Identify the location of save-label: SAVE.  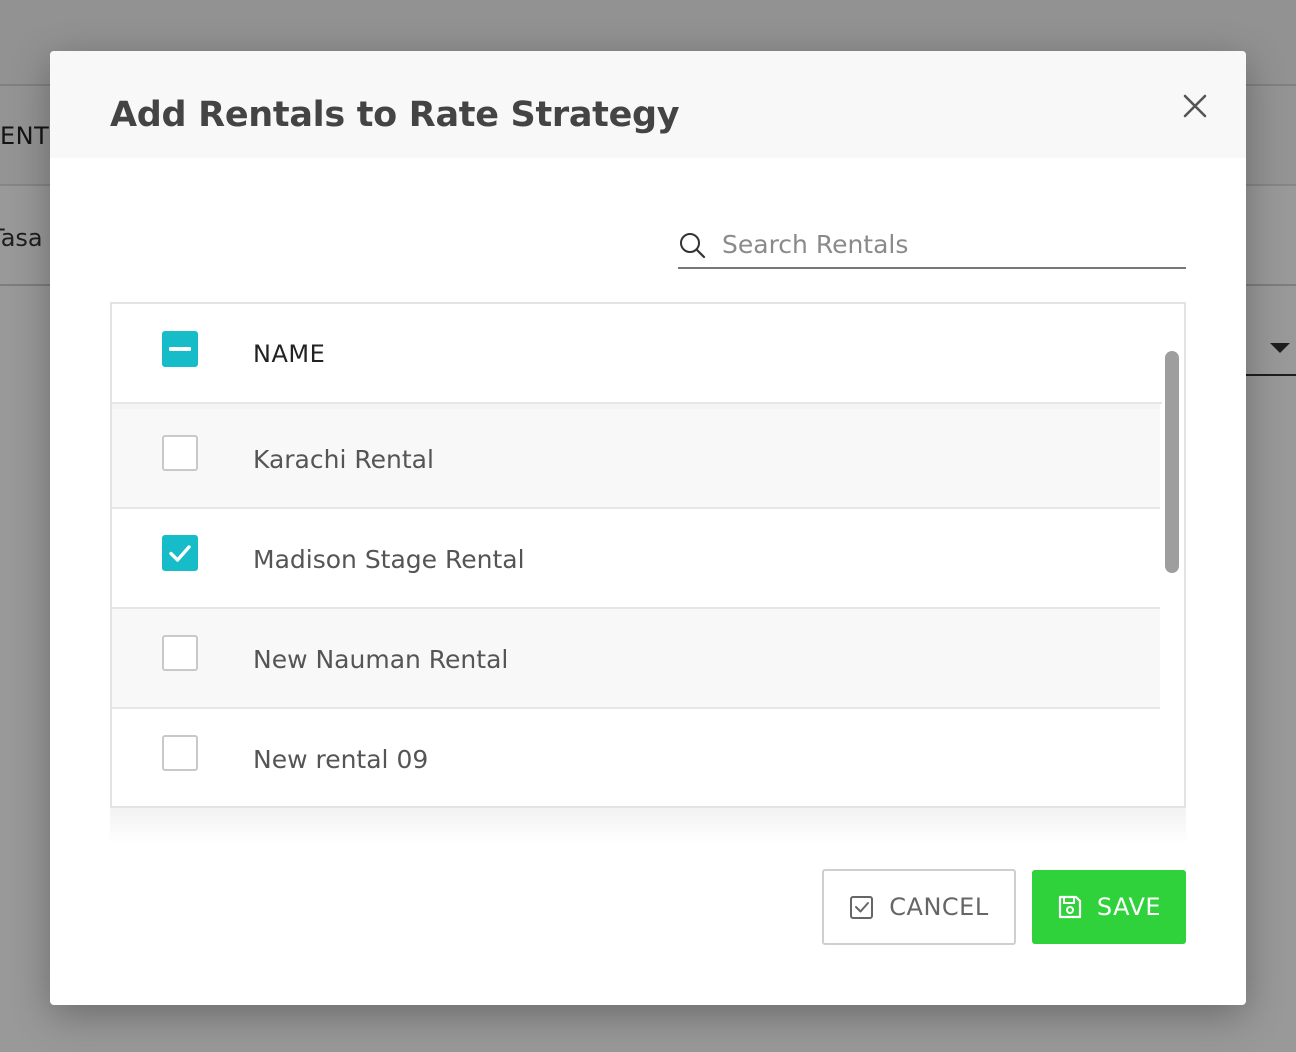
(1129, 907).